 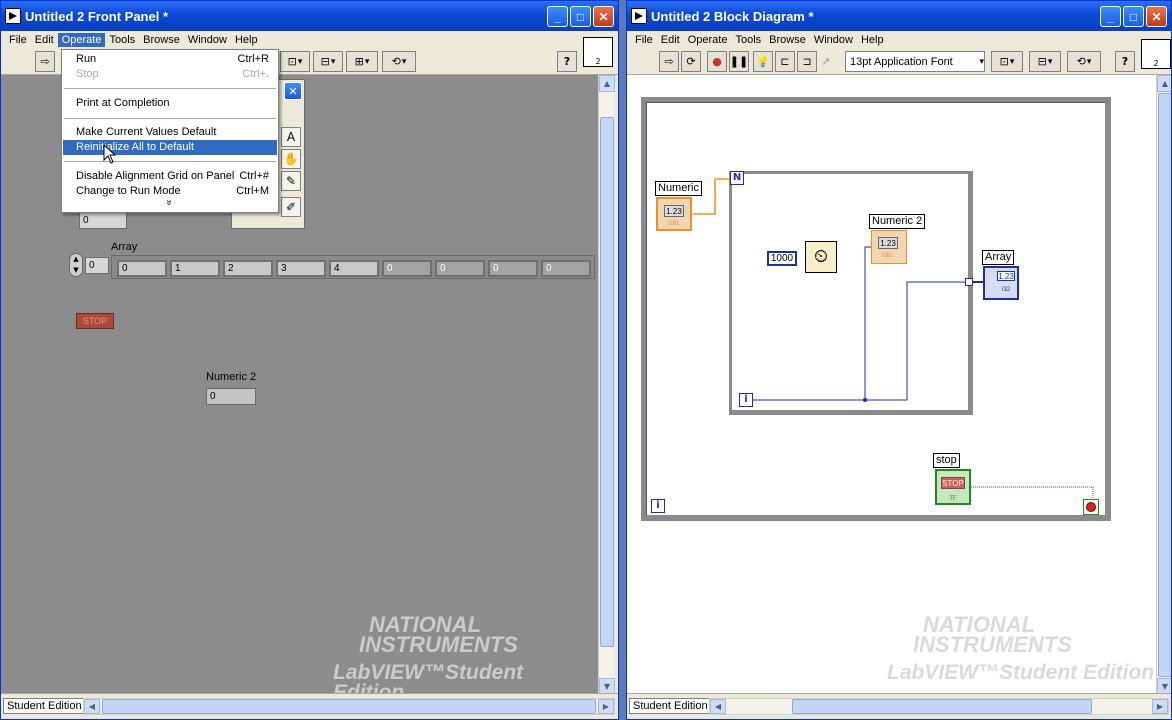 I want to click on stop-button: STOP, so click(x=95, y=321).